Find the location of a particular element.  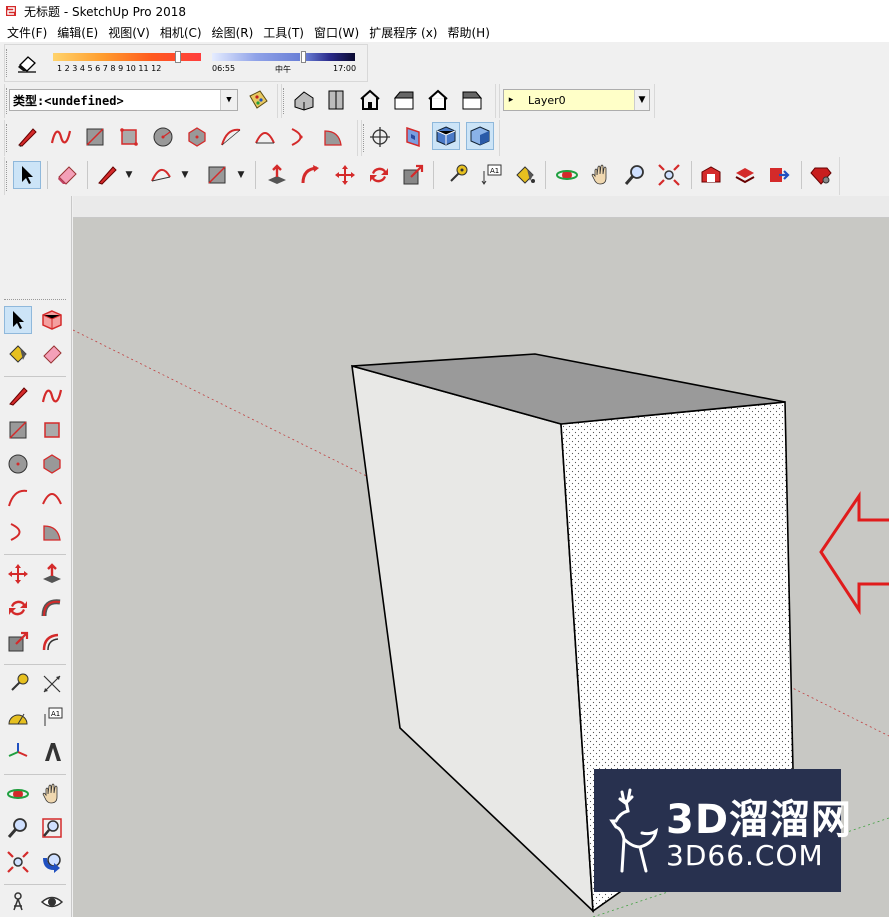

lt-previous-view-tool is located at coordinates (52, 862).